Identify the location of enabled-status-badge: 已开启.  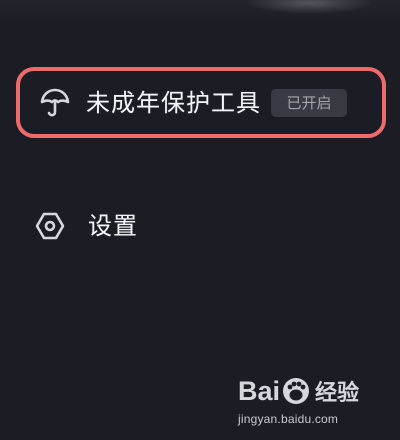
(309, 102).